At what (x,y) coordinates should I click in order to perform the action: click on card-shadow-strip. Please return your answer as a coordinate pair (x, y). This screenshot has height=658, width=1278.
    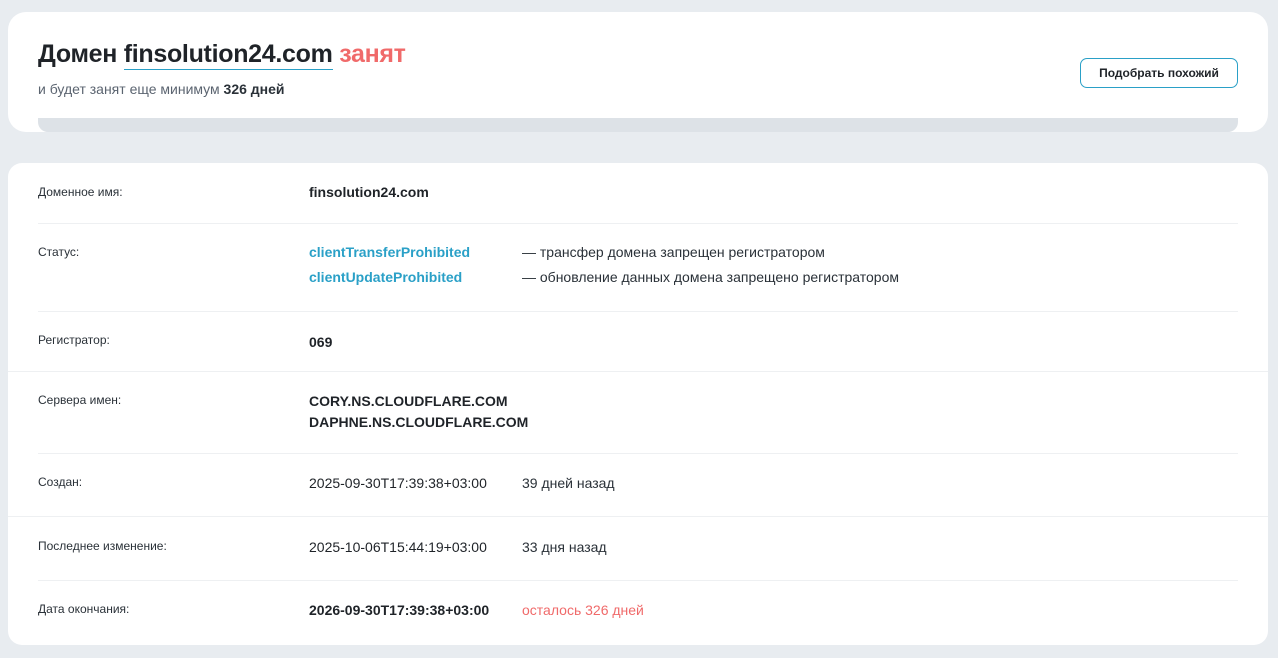
    Looking at the image, I should click on (638, 125).